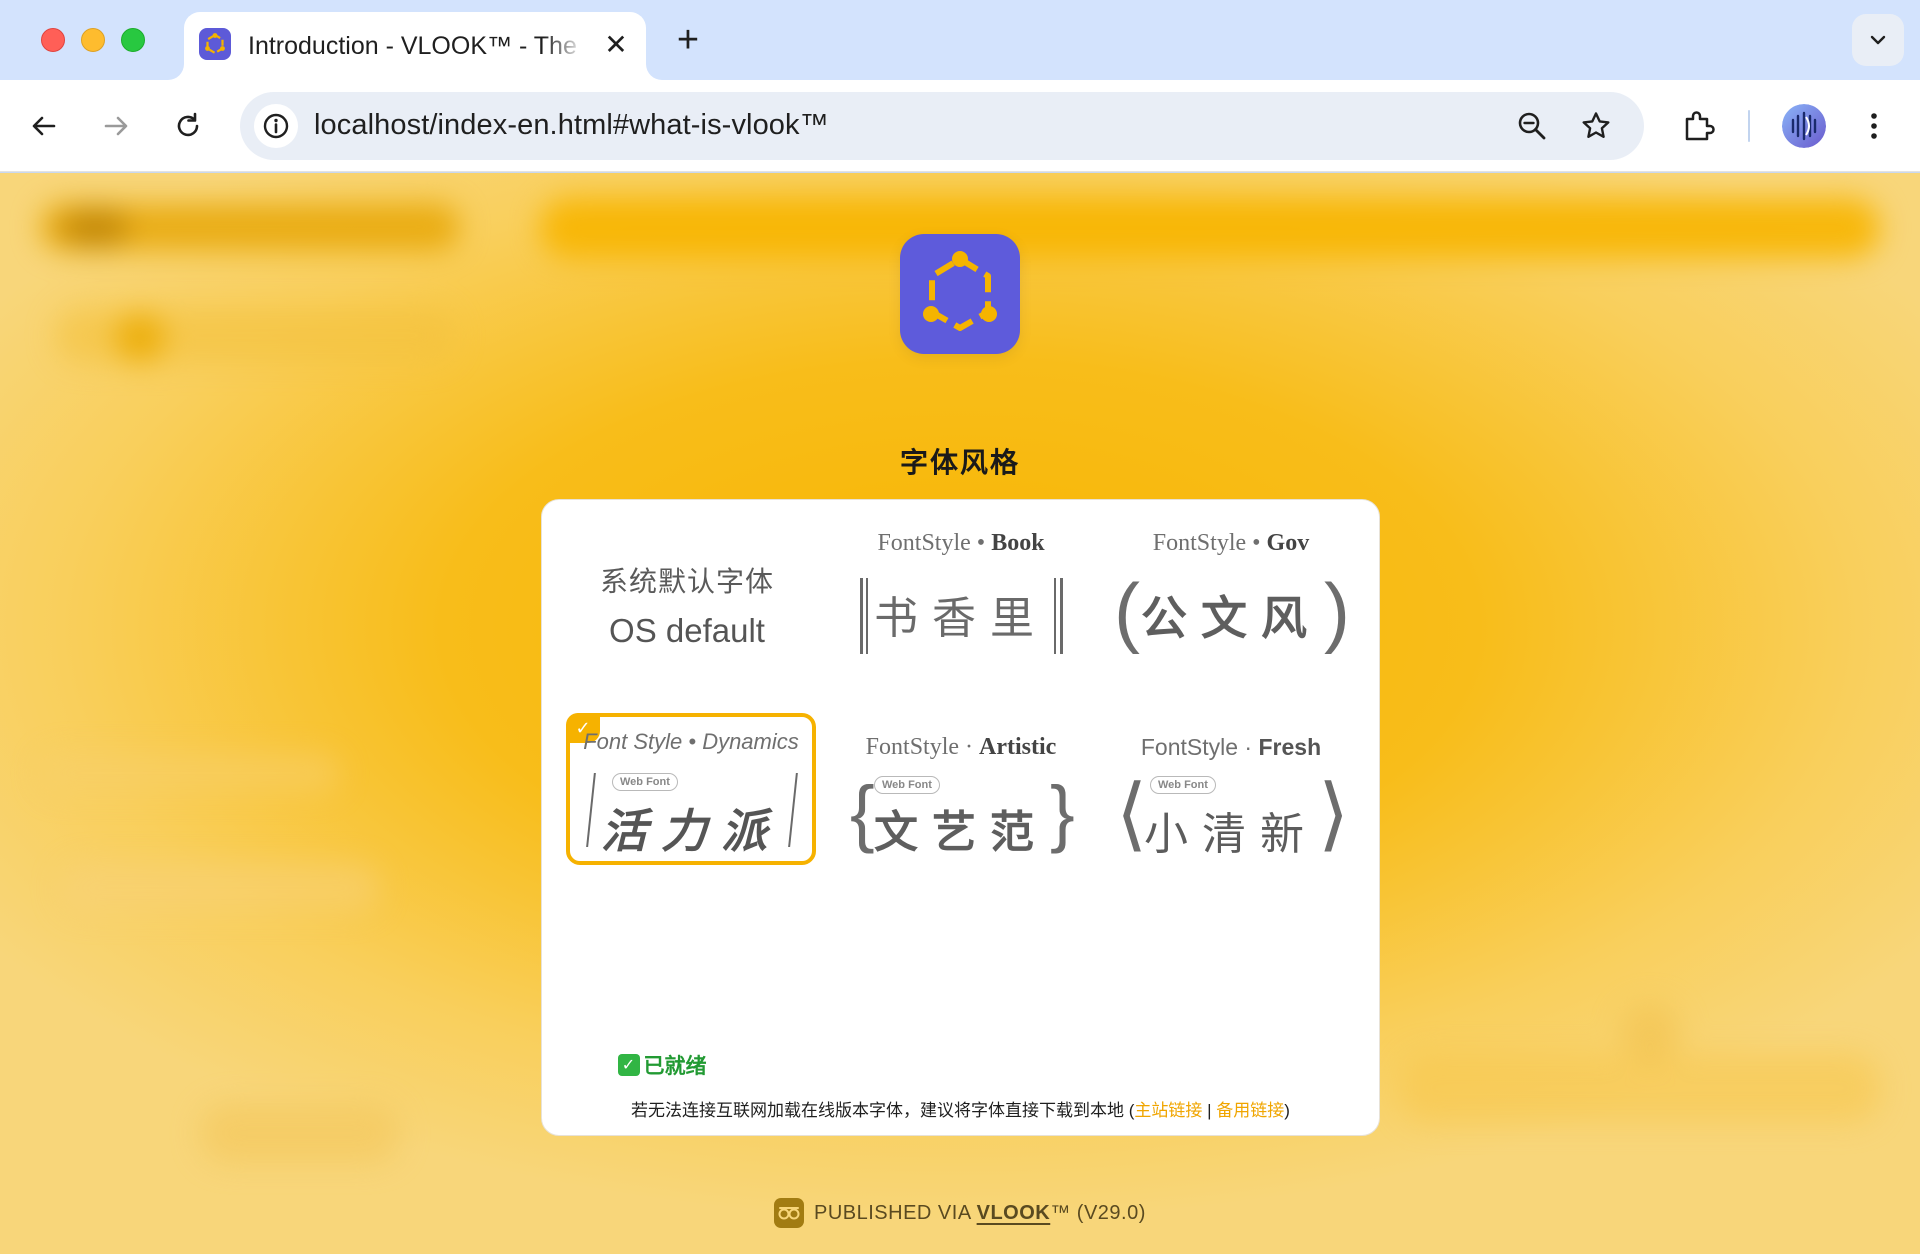 The width and height of the screenshot is (1920, 1254). I want to click on vlook-mini-logo-icon, so click(789, 1213).